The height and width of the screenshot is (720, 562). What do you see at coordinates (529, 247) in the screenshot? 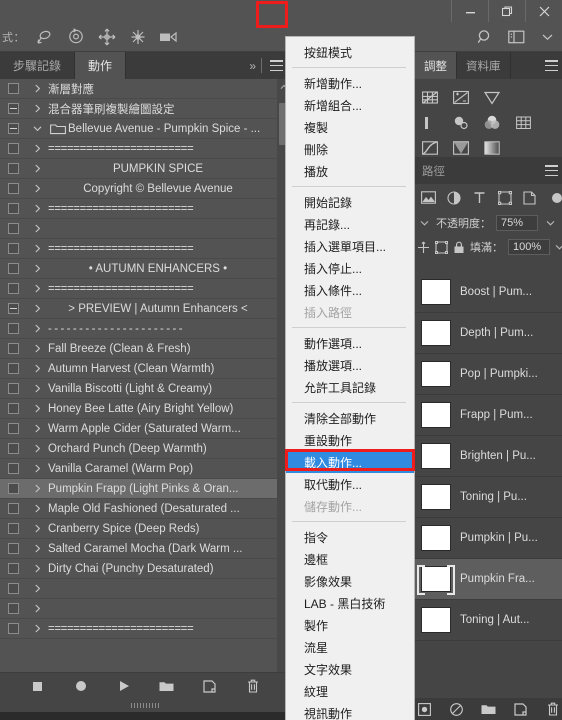
I see `fill-value: 100%` at bounding box center [529, 247].